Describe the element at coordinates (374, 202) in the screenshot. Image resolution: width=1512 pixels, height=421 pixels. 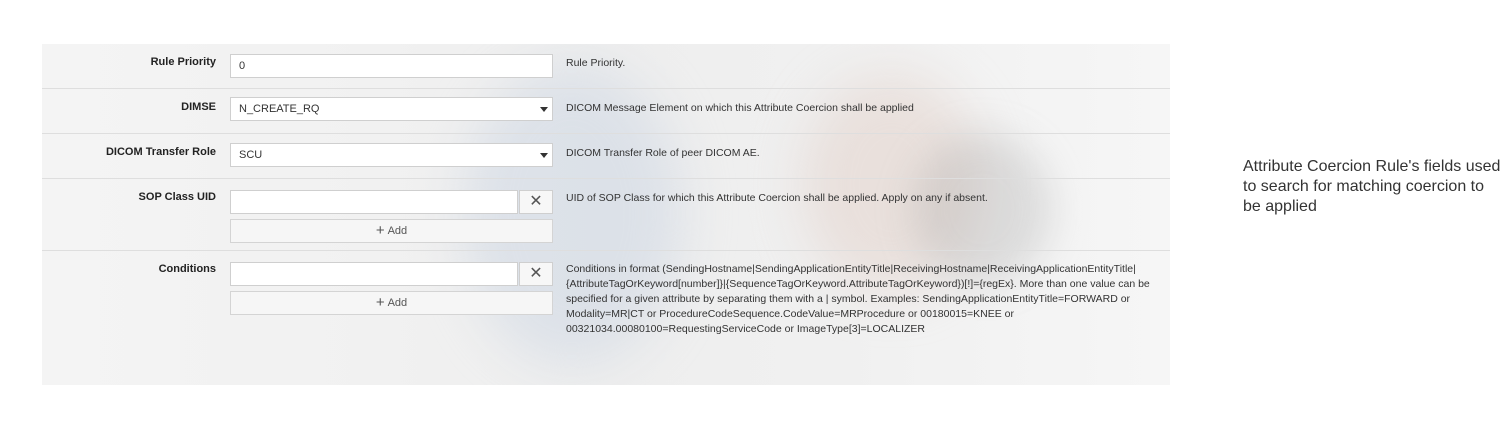
I see `sop-class-uid-input` at that location.